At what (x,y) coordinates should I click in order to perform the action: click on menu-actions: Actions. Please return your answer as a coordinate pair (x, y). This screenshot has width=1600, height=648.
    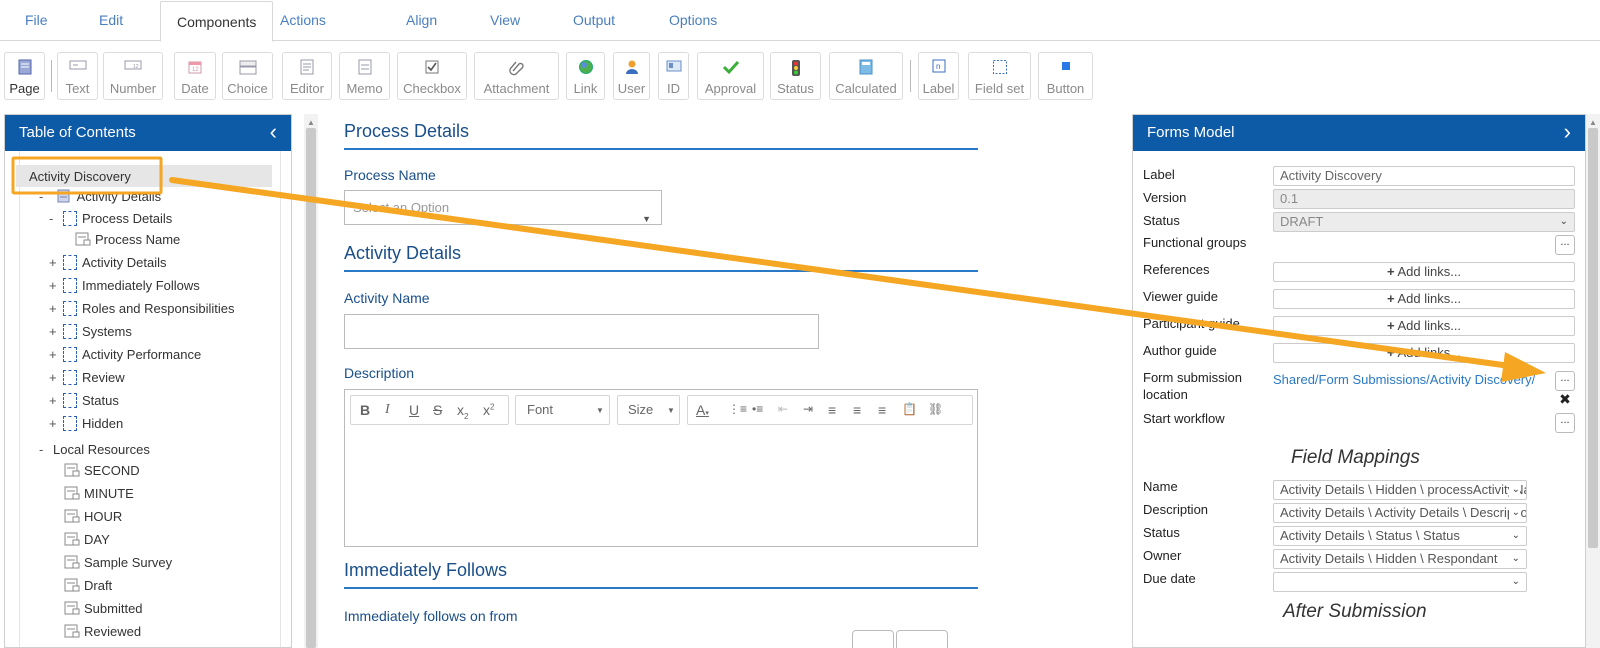
    Looking at the image, I should click on (303, 20).